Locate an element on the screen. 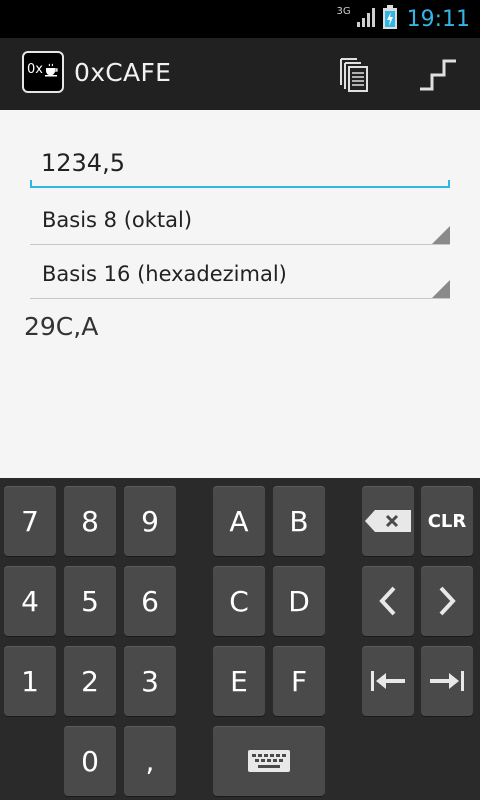 Image resolution: width=480 pixels, height=800 pixels. jump-start-icon is located at coordinates (388, 681).